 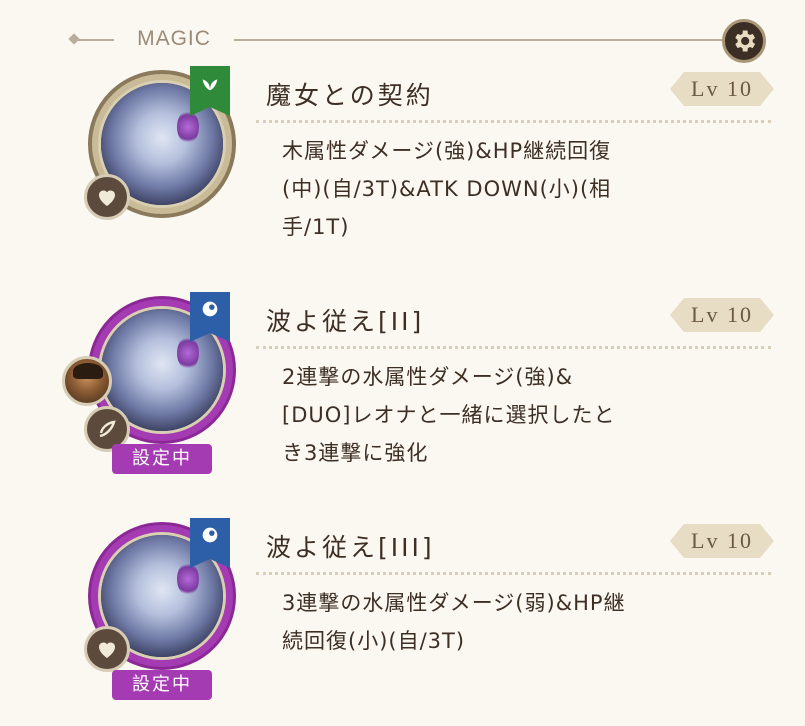 I want to click on settings-button, so click(x=744, y=41).